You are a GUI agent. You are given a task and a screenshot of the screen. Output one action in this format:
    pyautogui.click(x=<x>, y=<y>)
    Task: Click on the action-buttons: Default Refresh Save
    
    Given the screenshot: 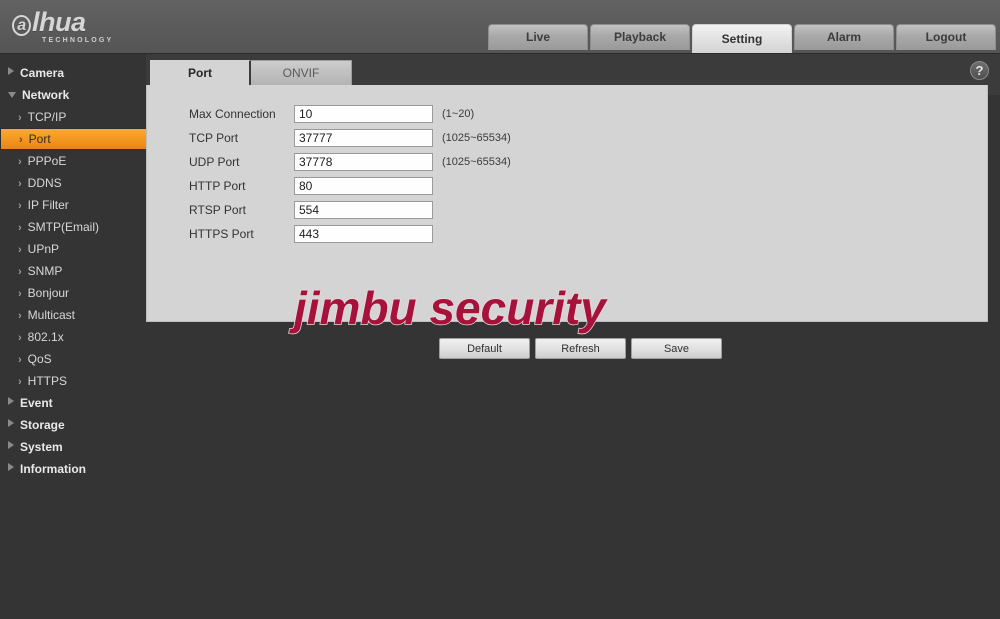 What is the action you would take?
    pyautogui.click(x=580, y=348)
    